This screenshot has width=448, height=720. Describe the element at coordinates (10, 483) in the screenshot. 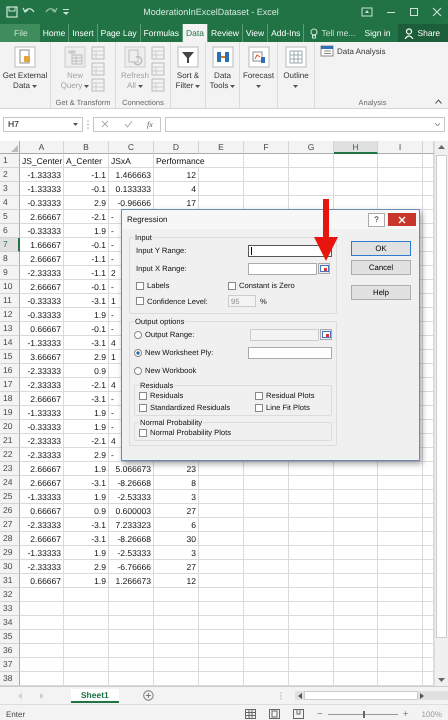

I see `row-header: 24` at that location.